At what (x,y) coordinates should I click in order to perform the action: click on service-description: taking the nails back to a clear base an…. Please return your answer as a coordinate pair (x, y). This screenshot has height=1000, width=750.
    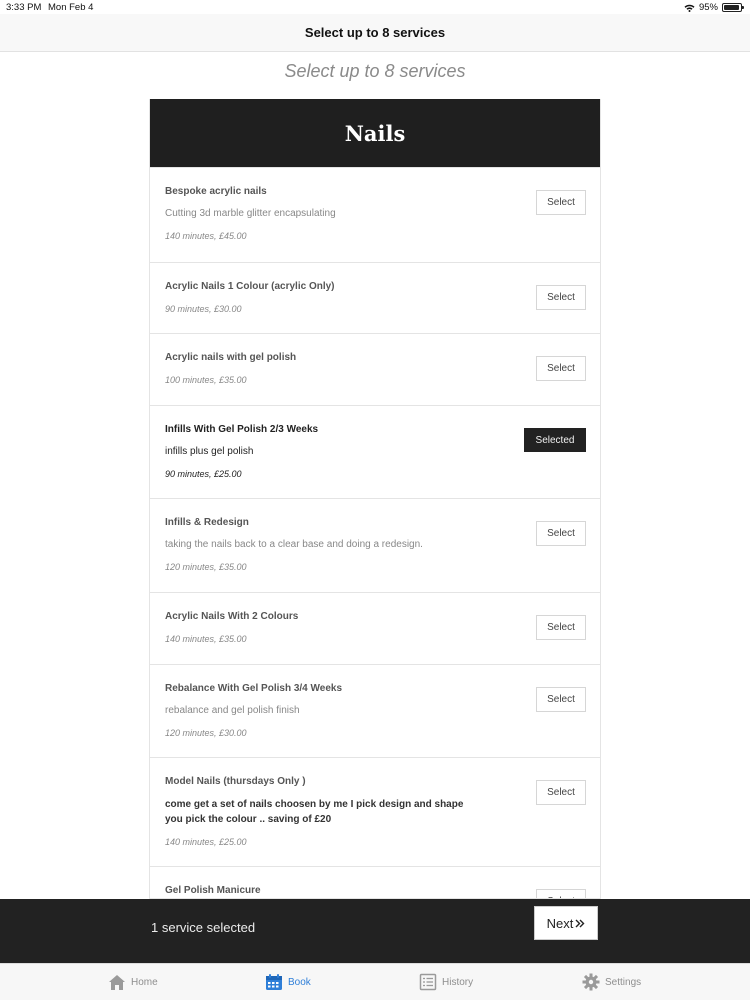
    Looking at the image, I should click on (294, 544).